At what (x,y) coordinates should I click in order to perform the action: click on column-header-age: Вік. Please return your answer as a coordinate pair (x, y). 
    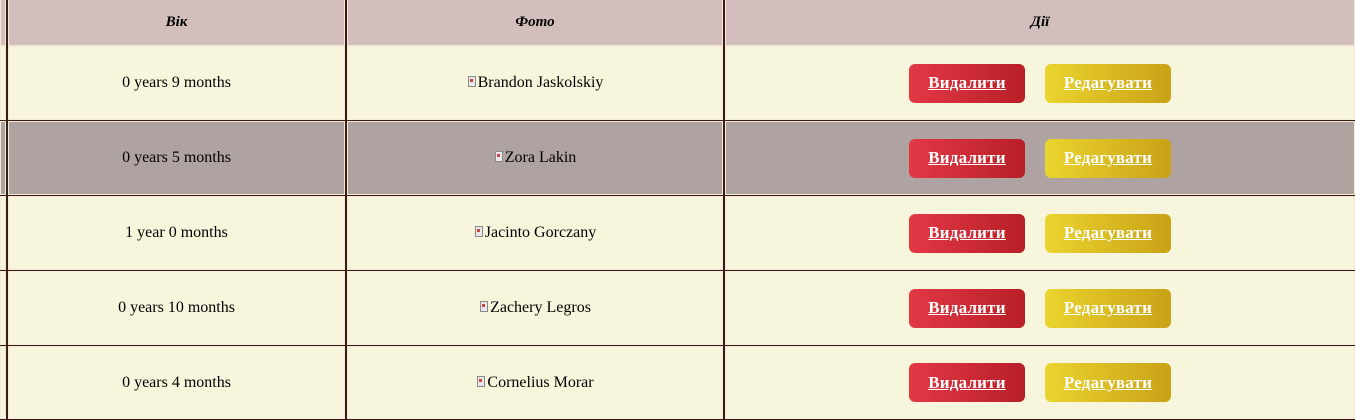
    Looking at the image, I should click on (176, 23).